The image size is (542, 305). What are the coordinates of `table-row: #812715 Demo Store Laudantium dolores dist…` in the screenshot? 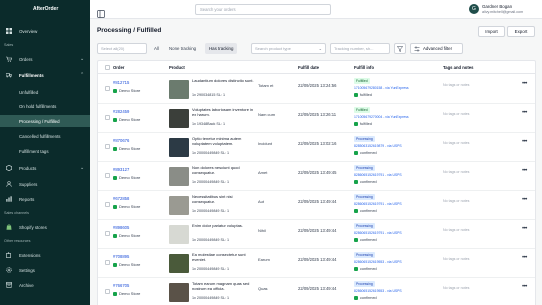 It's located at (316, 89).